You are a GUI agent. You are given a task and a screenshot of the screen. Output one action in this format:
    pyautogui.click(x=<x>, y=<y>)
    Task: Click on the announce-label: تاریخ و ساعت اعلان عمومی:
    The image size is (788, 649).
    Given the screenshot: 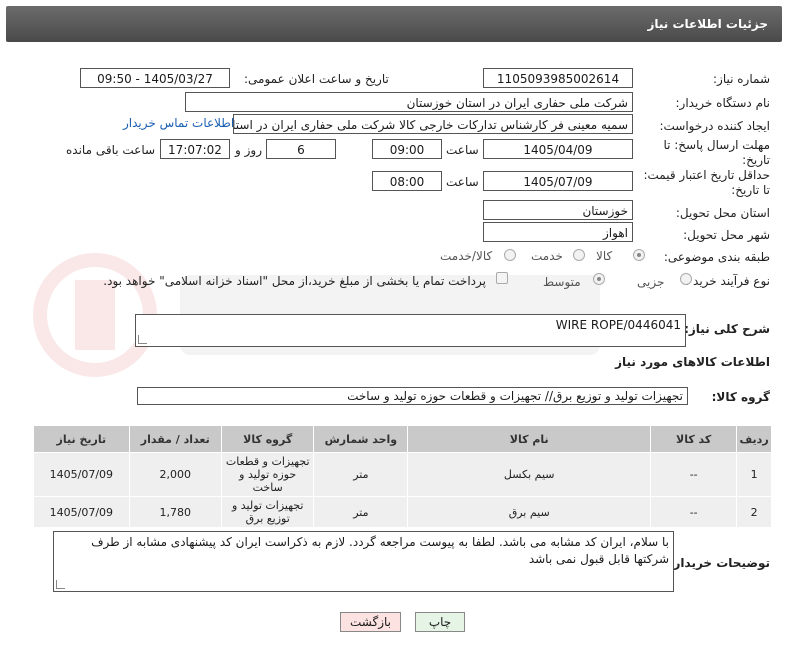 What is the action you would take?
    pyautogui.click(x=316, y=79)
    